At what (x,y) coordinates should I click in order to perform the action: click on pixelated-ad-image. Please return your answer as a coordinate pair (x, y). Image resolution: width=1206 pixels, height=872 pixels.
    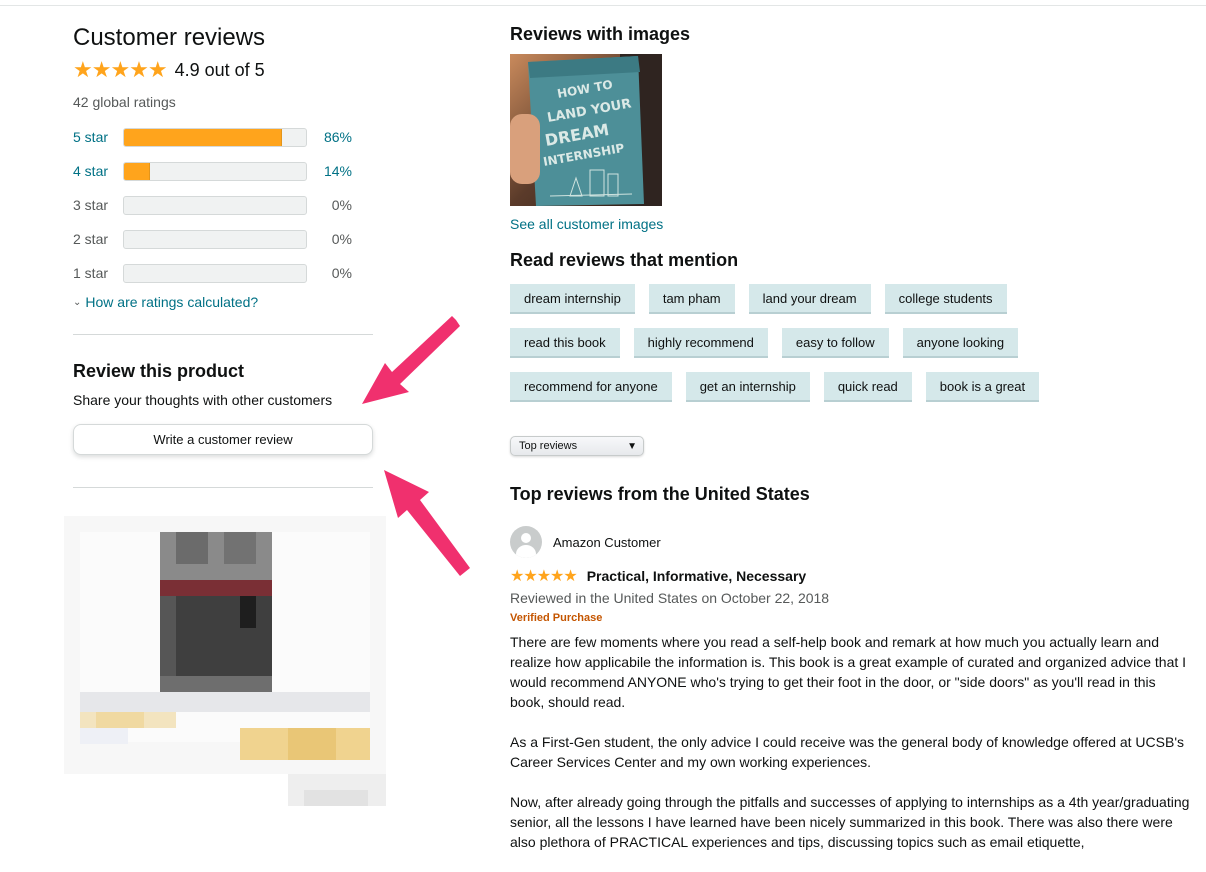
    Looking at the image, I should click on (225, 661).